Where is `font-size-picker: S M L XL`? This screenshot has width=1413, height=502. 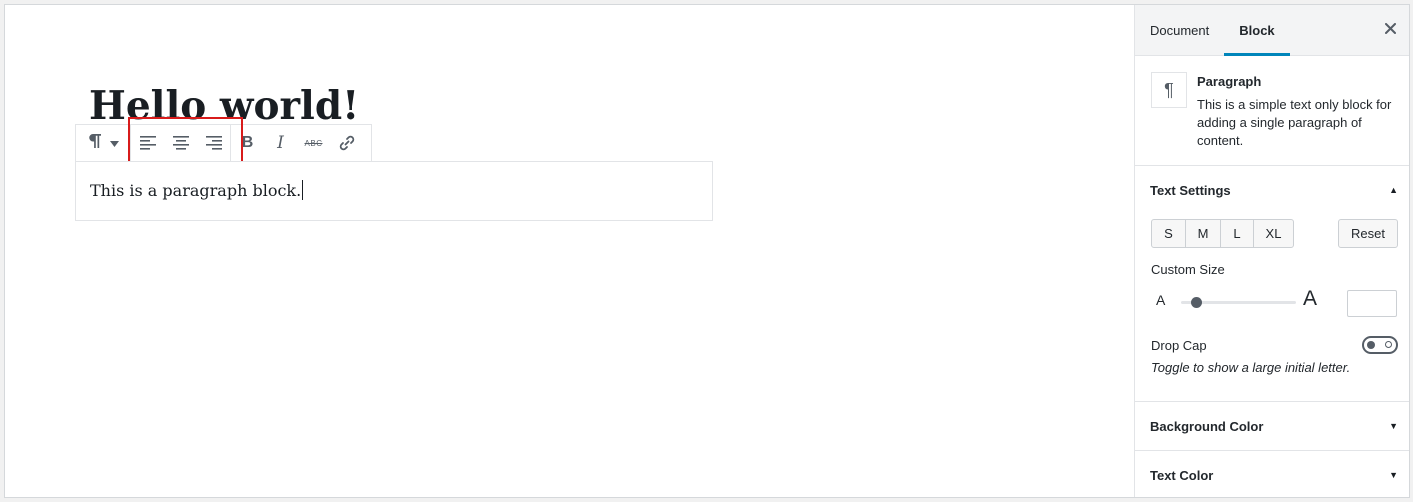 font-size-picker: S M L XL is located at coordinates (1222, 233).